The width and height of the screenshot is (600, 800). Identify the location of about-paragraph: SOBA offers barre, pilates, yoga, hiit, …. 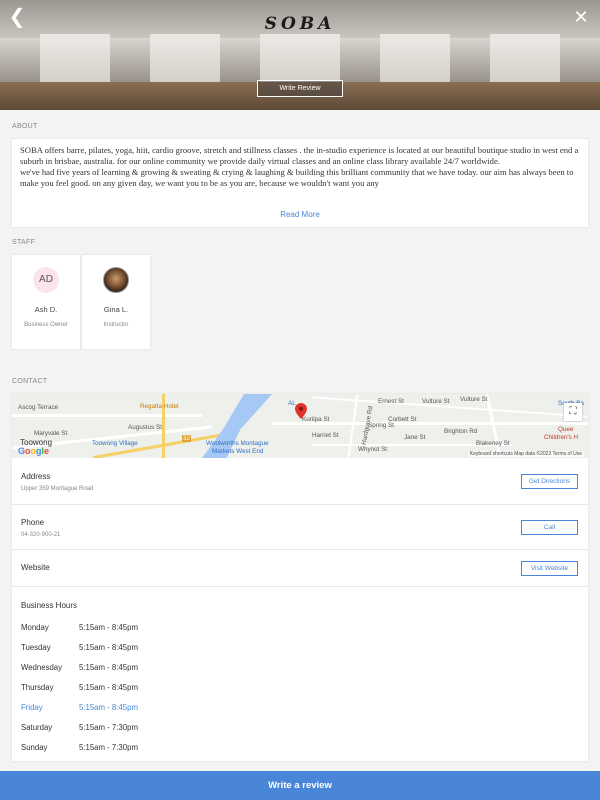
(299, 155).